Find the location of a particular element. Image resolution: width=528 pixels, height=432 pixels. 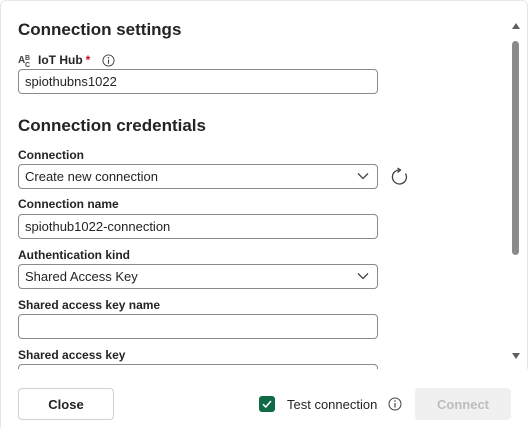

scrollbar-thumb is located at coordinates (515, 148).